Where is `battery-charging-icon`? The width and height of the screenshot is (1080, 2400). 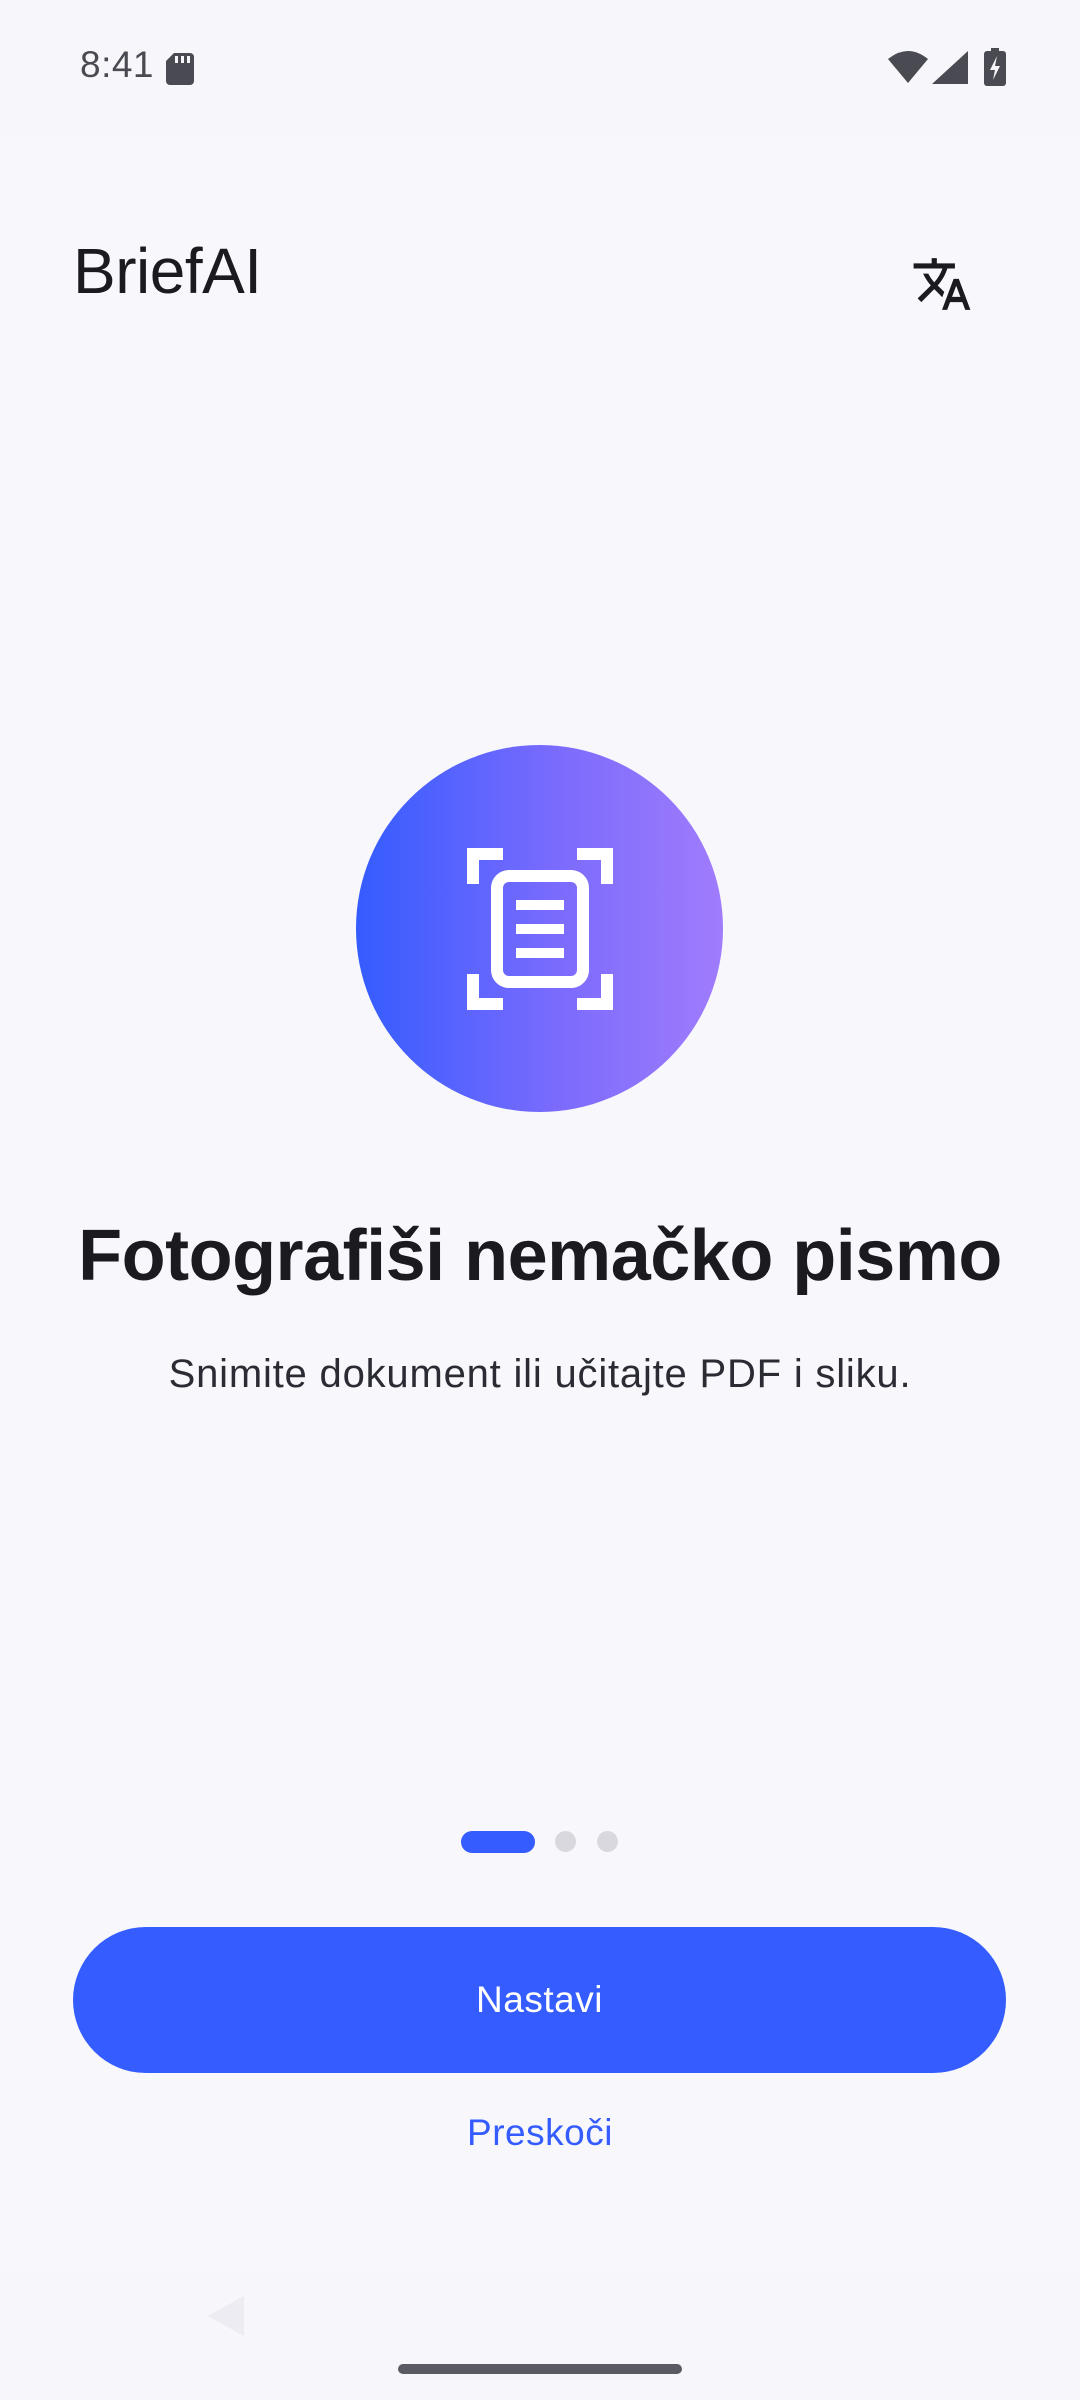
battery-charging-icon is located at coordinates (995, 67).